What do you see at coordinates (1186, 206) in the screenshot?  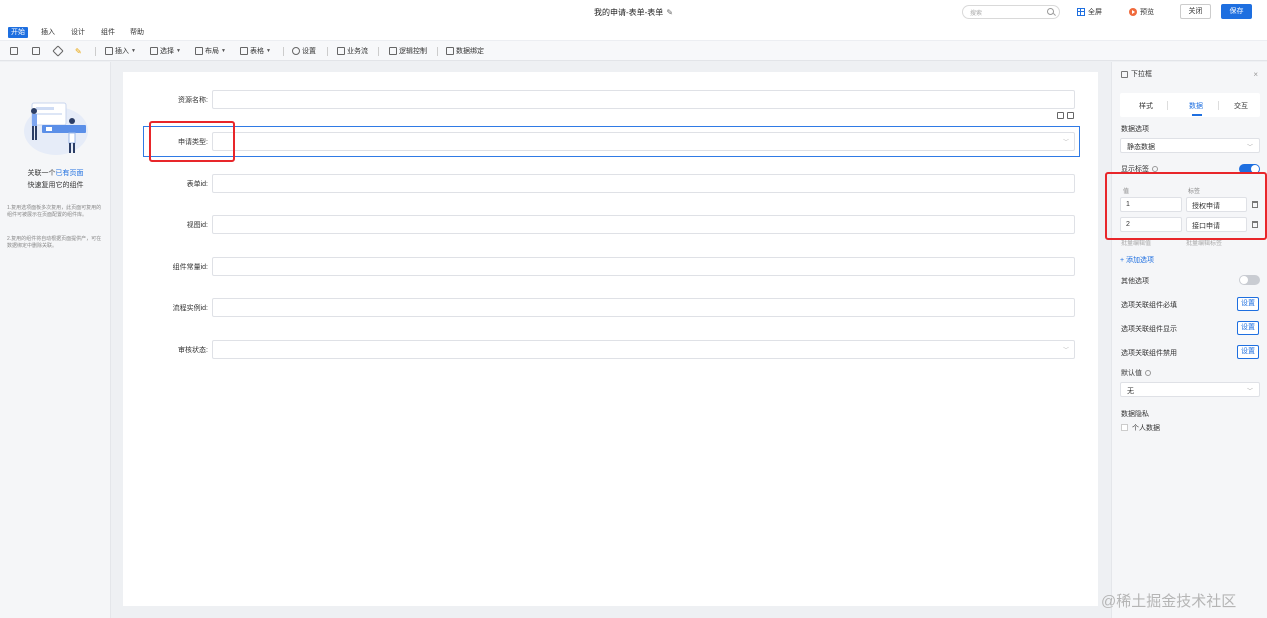 I see `highlight-annotation-options` at bounding box center [1186, 206].